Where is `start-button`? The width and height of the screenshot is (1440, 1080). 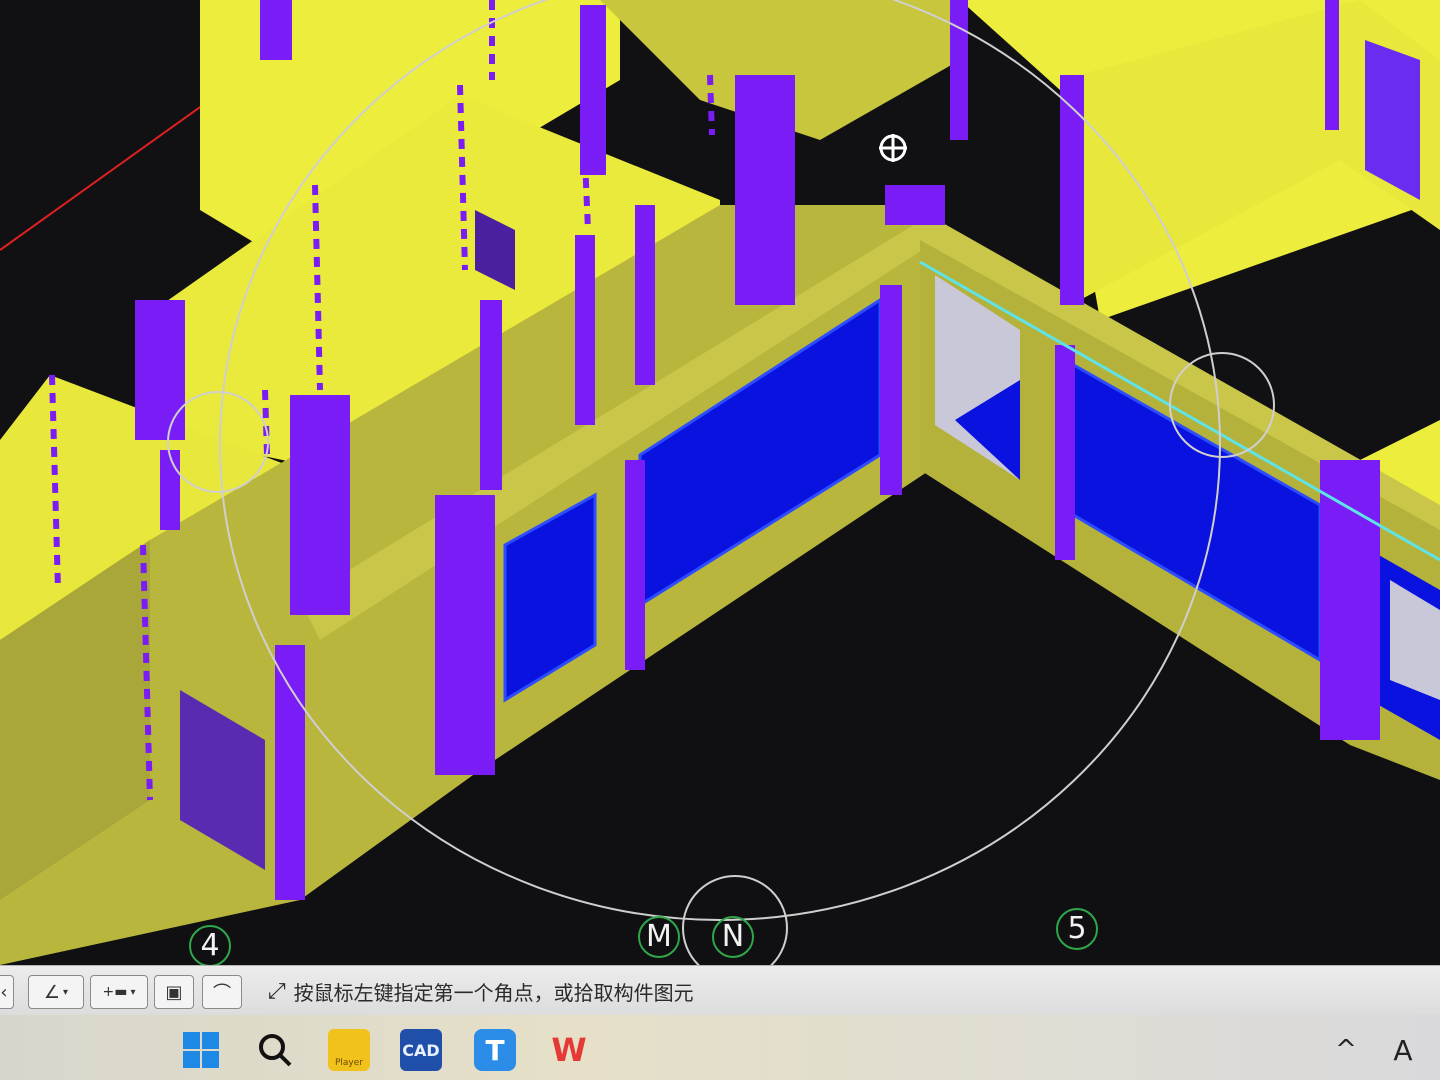 start-button is located at coordinates (201, 1050).